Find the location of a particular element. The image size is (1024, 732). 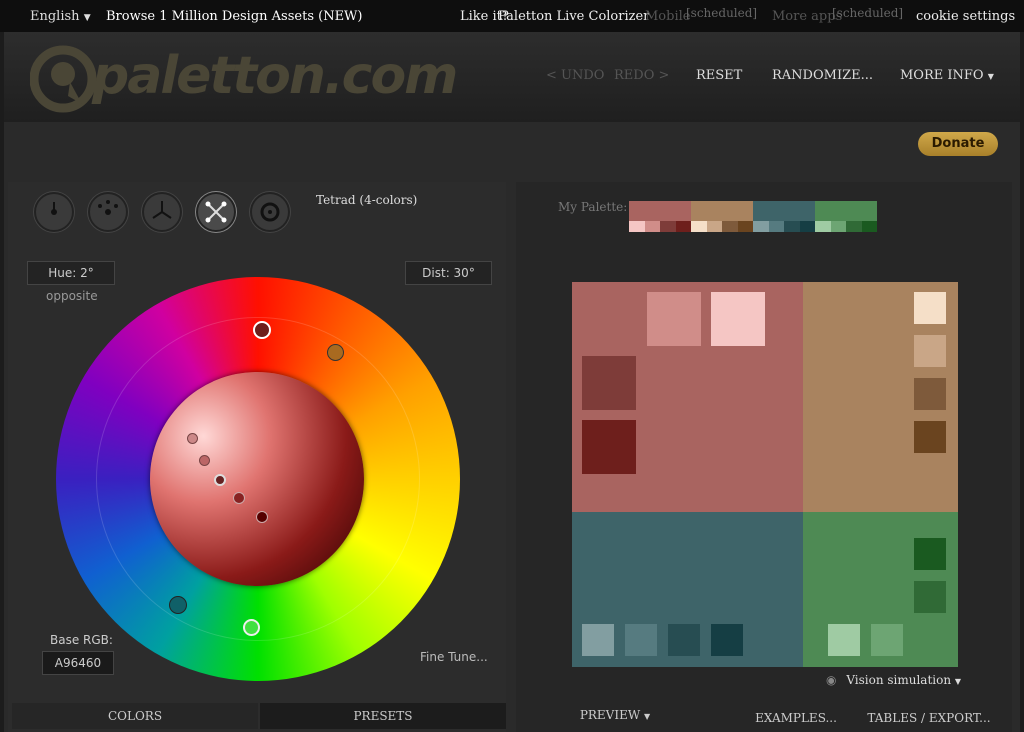

scheme-label: Tetrad (4-colors) is located at coordinates (367, 200).